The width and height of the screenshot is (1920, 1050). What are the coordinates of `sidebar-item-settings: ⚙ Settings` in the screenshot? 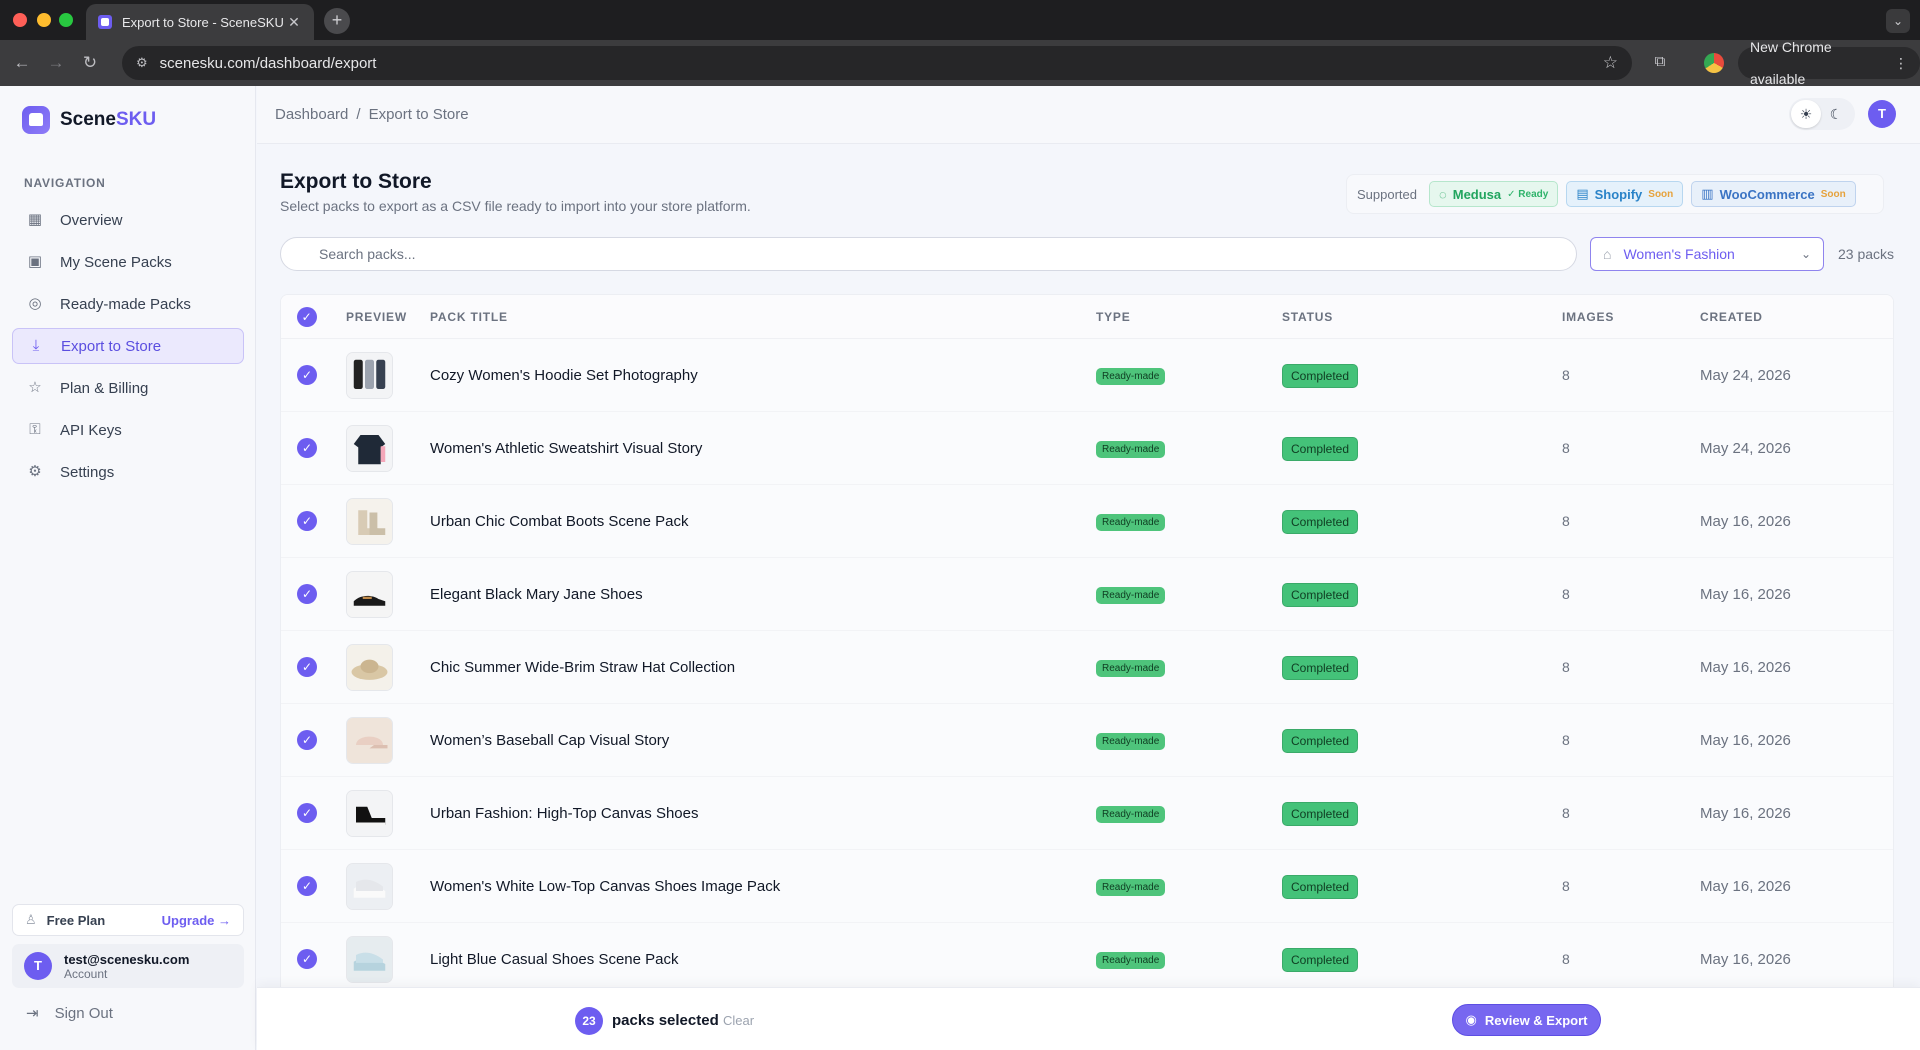 It's located at (128, 472).